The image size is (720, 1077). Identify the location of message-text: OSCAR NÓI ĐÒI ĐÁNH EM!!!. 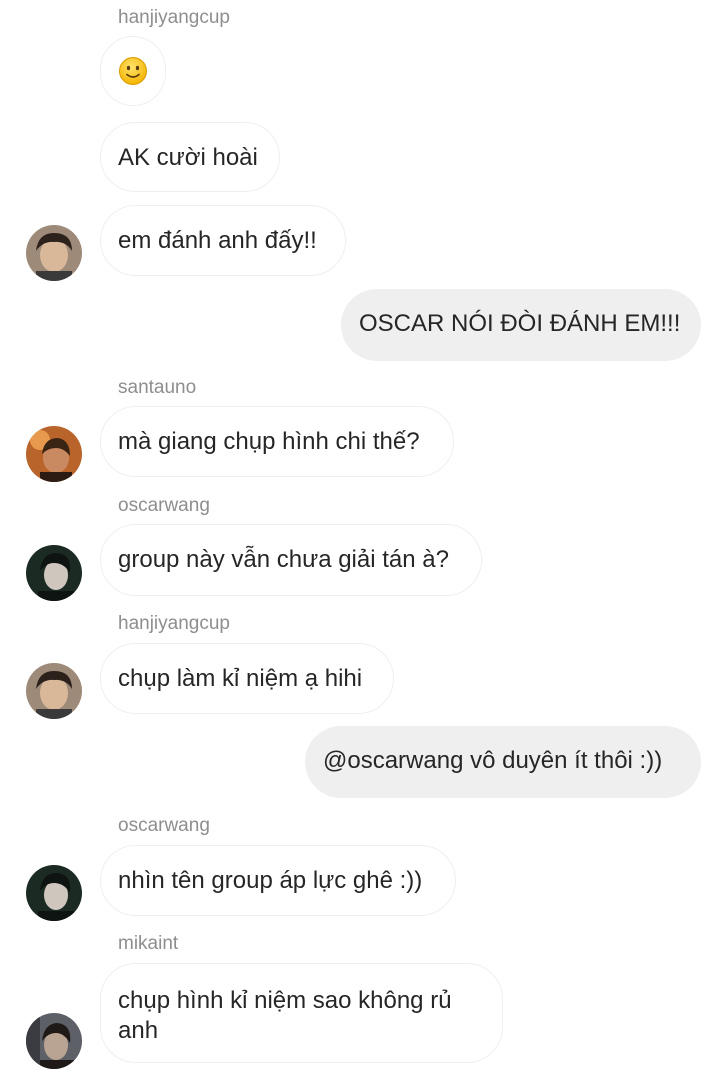
(520, 323).